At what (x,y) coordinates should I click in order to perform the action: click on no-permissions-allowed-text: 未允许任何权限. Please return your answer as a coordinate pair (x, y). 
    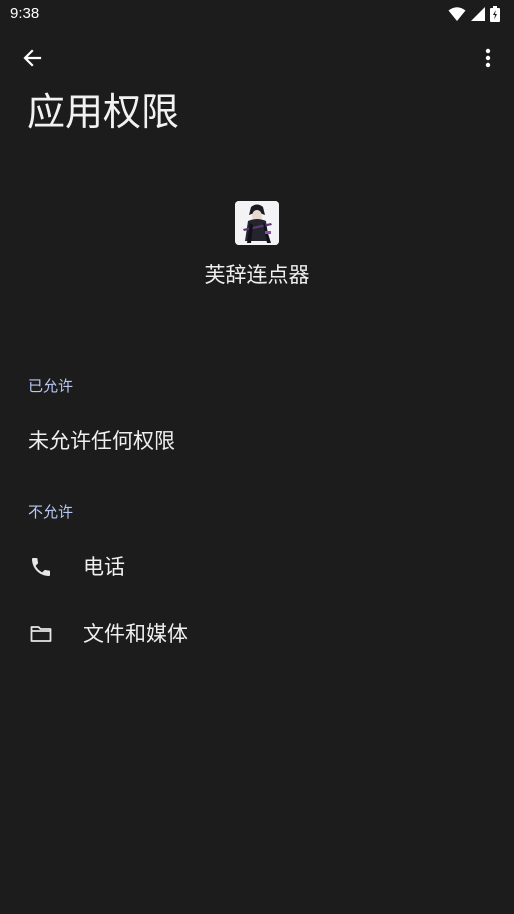
    Looking at the image, I should click on (101, 441).